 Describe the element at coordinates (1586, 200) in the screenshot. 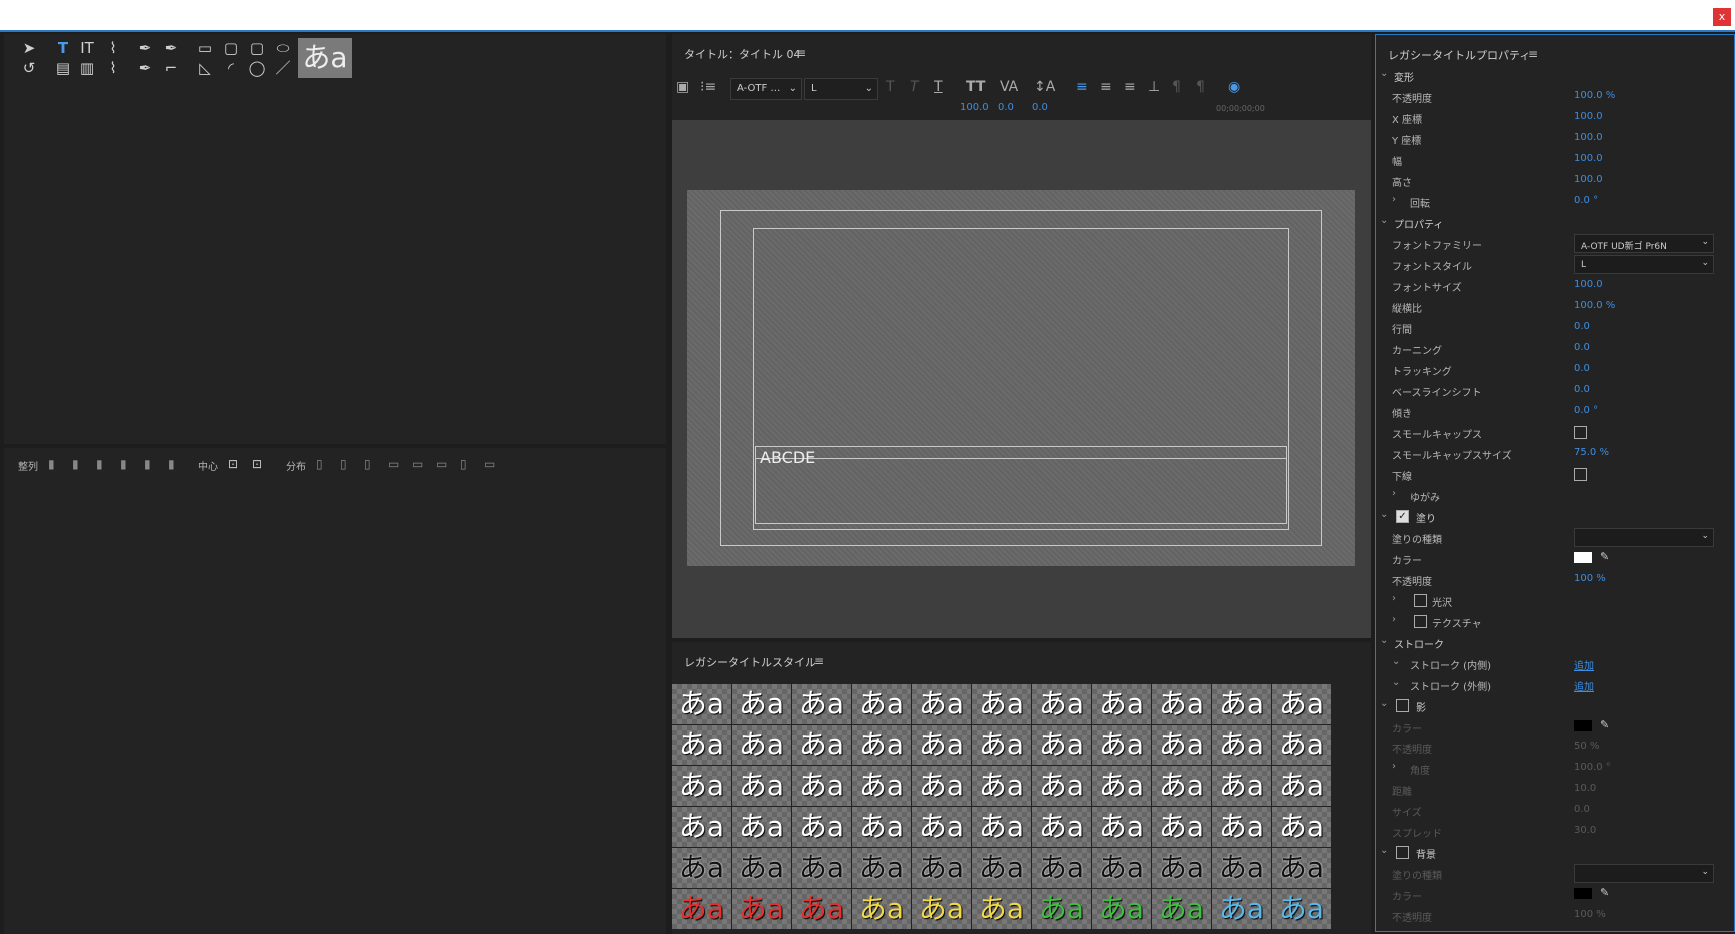

I see `property-value: 0.0 °` at that location.